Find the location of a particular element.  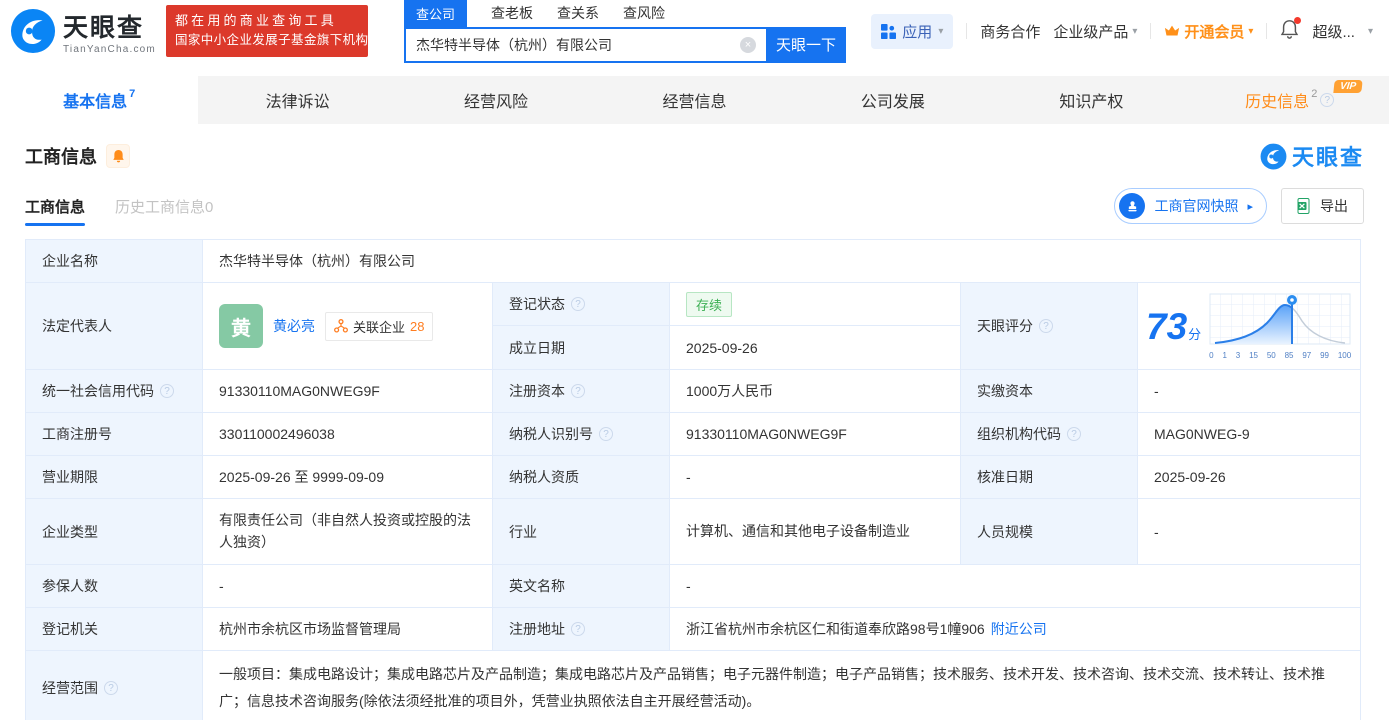

table-row: 企业名称 杰华特半导体（杭州）有限公司 is located at coordinates (693, 261).